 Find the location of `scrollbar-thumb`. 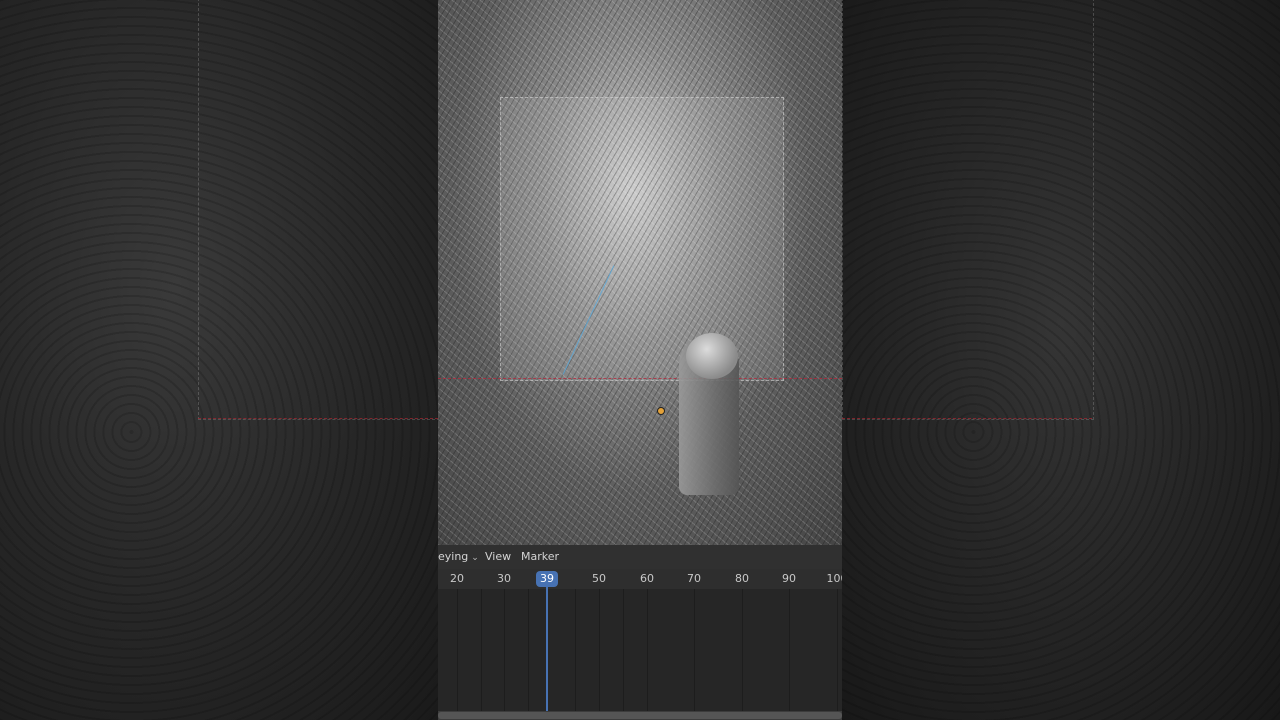

scrollbar-thumb is located at coordinates (640, 715).